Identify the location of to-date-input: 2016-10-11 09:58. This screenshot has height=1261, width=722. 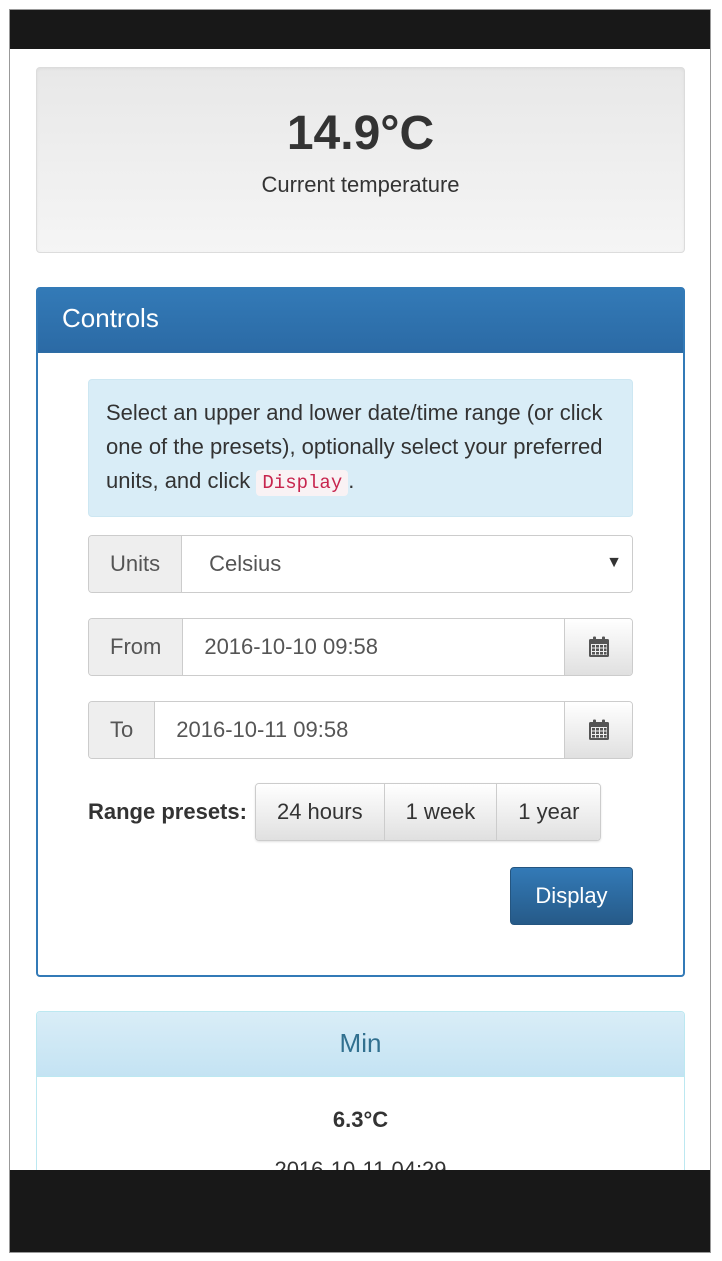
(359, 730).